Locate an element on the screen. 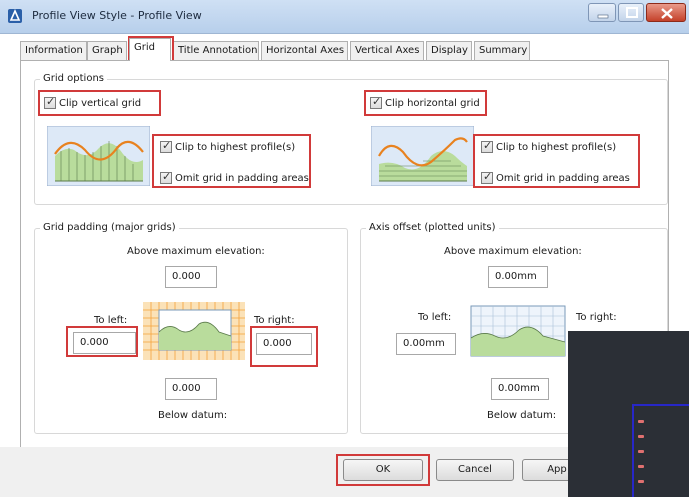  tab-summary: Summary is located at coordinates (502, 50).